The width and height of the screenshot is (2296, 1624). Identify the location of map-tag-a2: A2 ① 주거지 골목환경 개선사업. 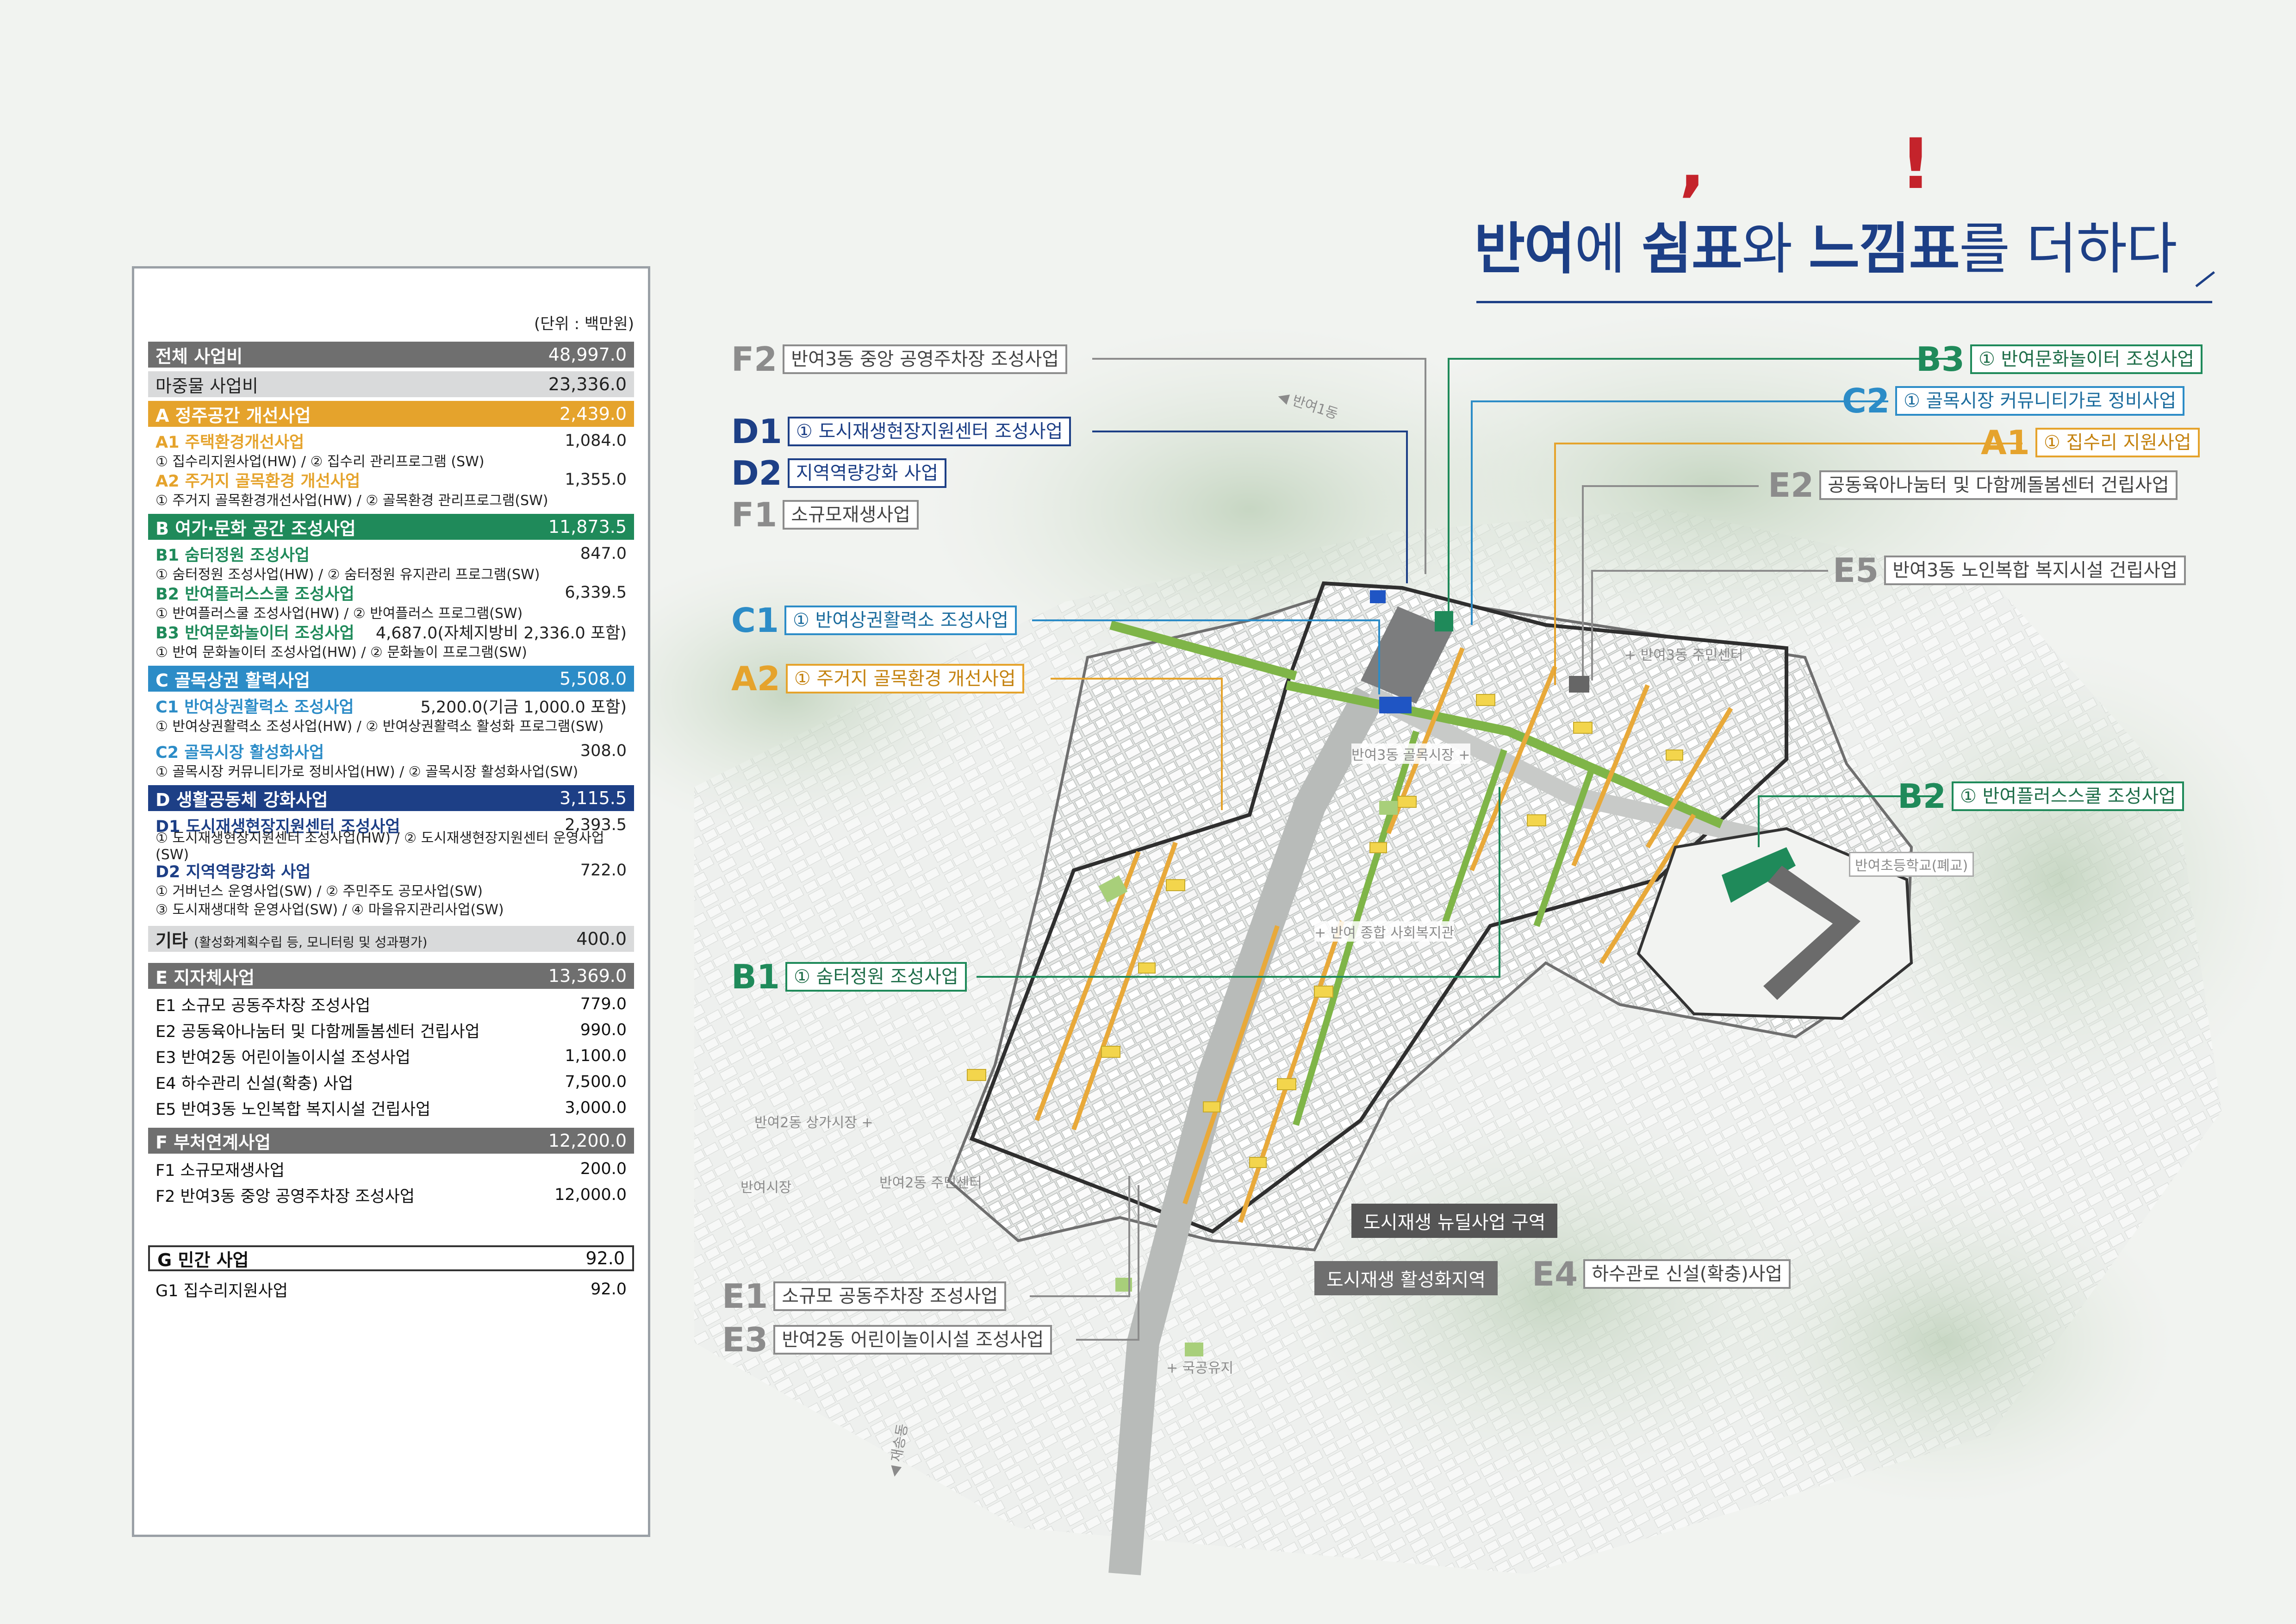
(877, 678).